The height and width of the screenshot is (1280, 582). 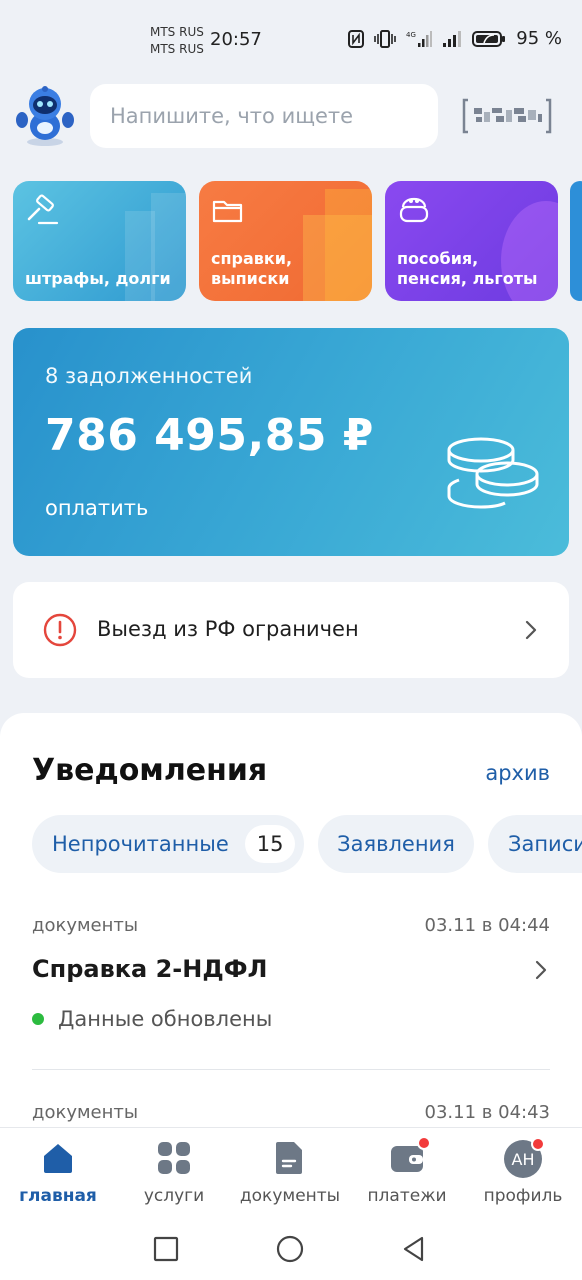 What do you see at coordinates (291, 40) in the screenshot?
I see `status-bar: MTS RUS MTS RUS 20:57 4G 95 %` at bounding box center [291, 40].